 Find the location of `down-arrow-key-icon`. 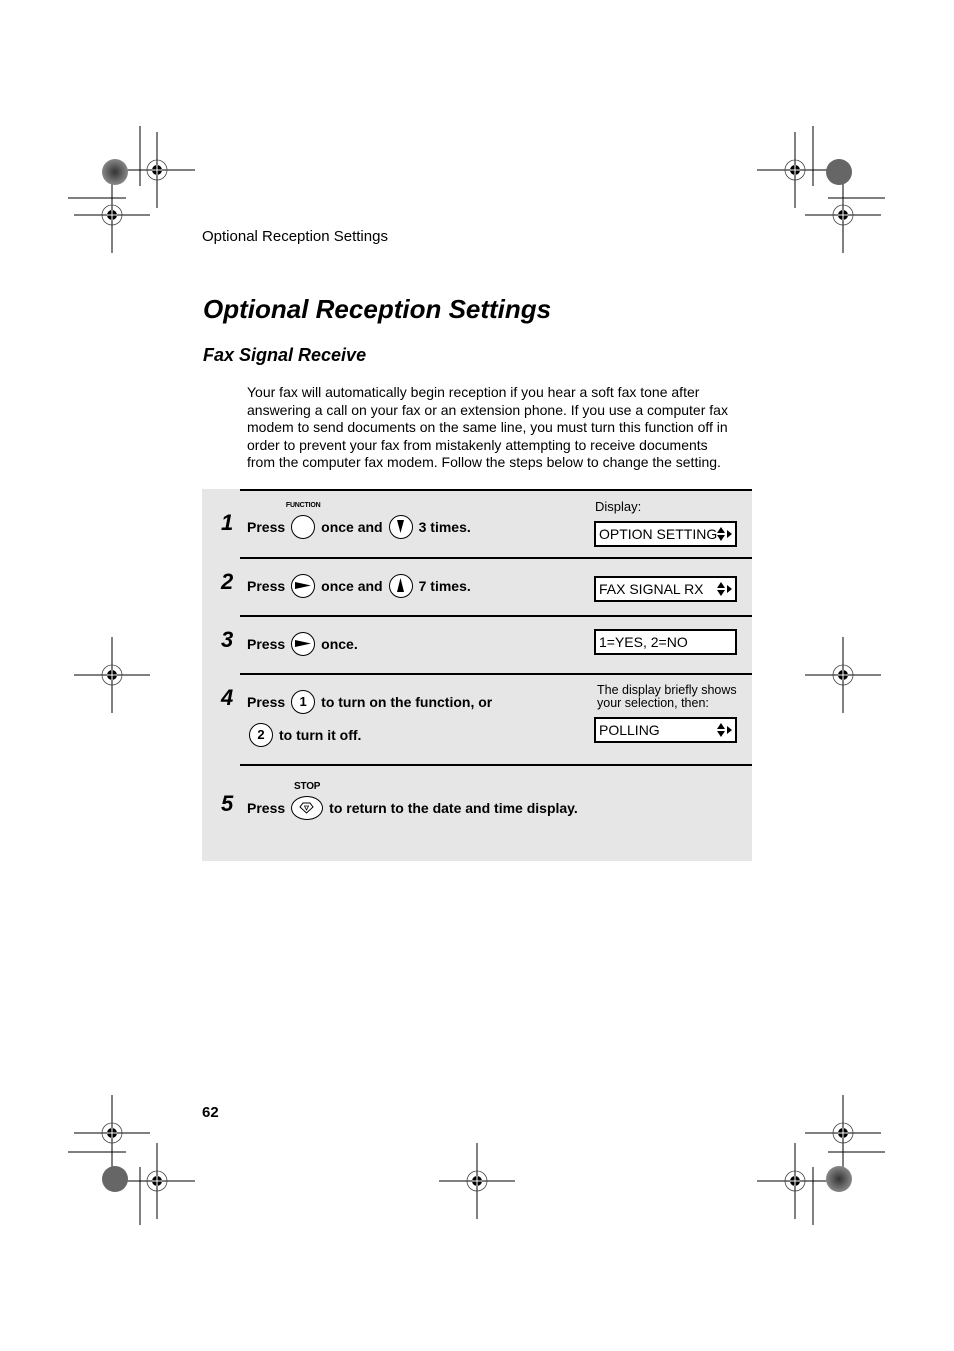

down-arrow-key-icon is located at coordinates (400, 527).